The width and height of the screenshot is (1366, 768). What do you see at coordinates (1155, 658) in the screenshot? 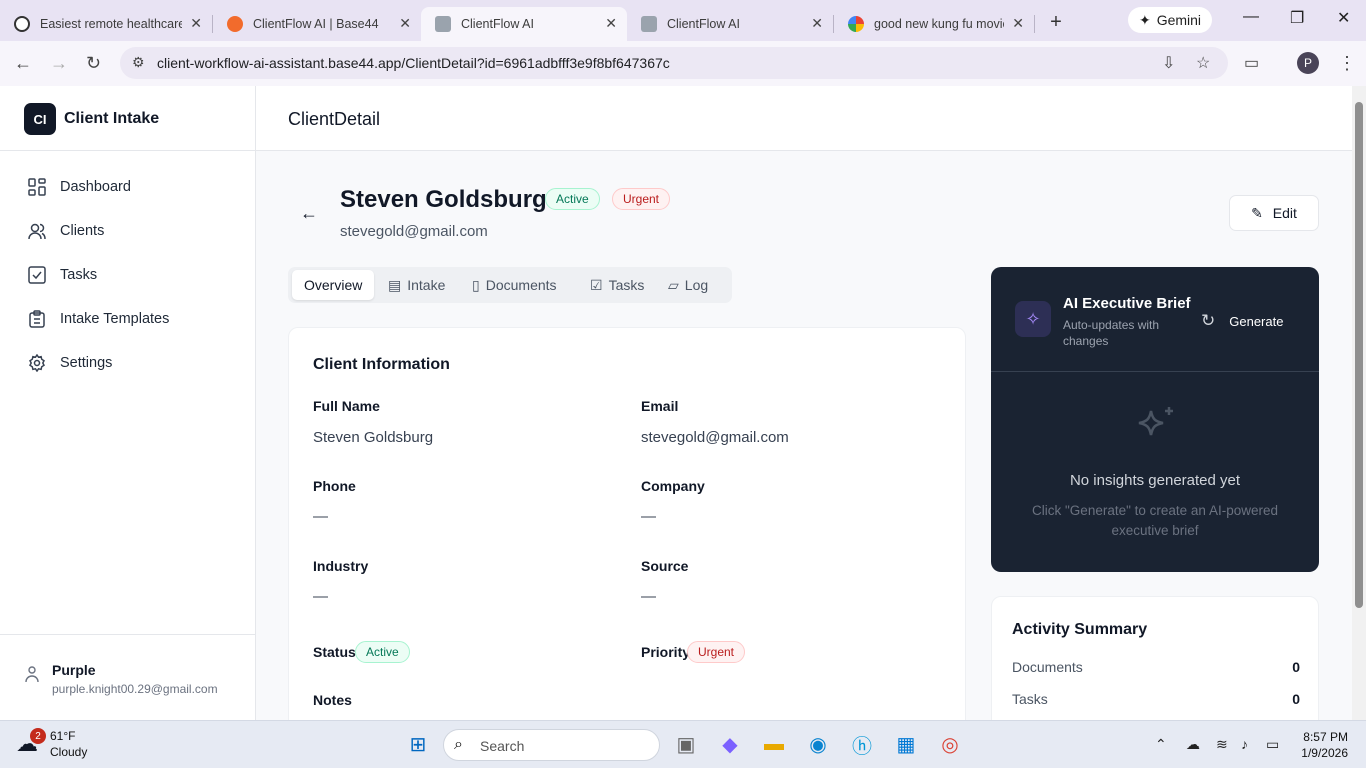
I see `activity-summary-card: Activity Summary Documents 0 Tasks 0` at bounding box center [1155, 658].